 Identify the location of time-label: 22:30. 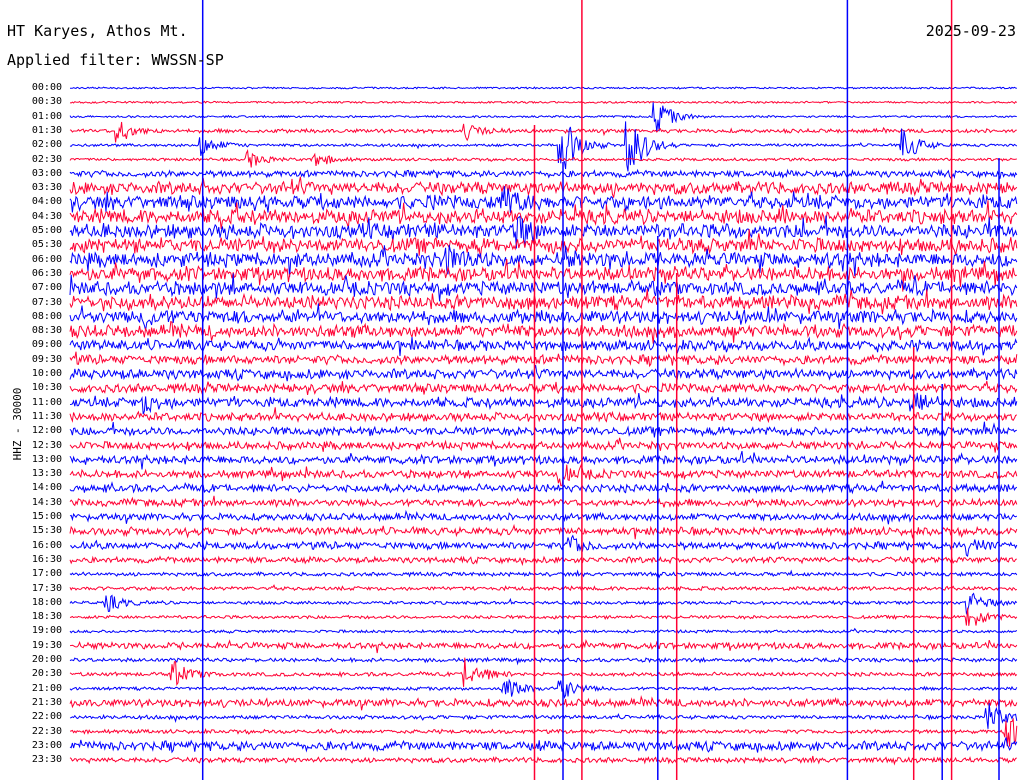
(46, 731).